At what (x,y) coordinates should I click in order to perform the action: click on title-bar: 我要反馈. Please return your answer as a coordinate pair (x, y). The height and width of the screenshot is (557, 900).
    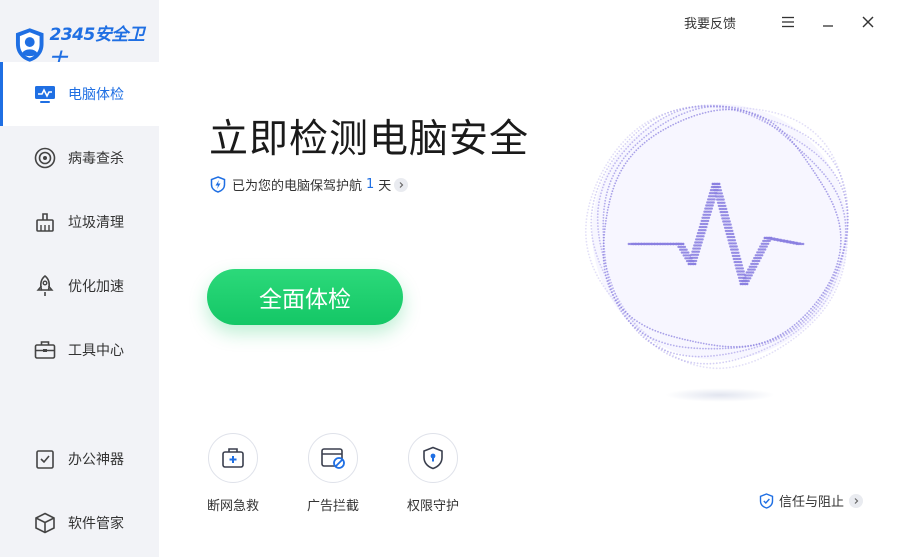
    Looking at the image, I should click on (781, 22).